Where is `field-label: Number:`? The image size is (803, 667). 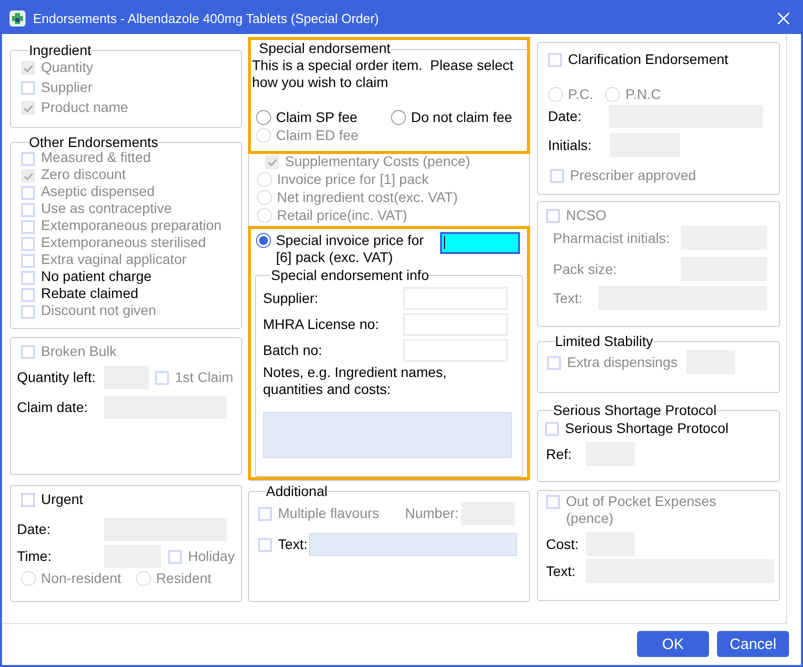 field-label: Number: is located at coordinates (432, 513).